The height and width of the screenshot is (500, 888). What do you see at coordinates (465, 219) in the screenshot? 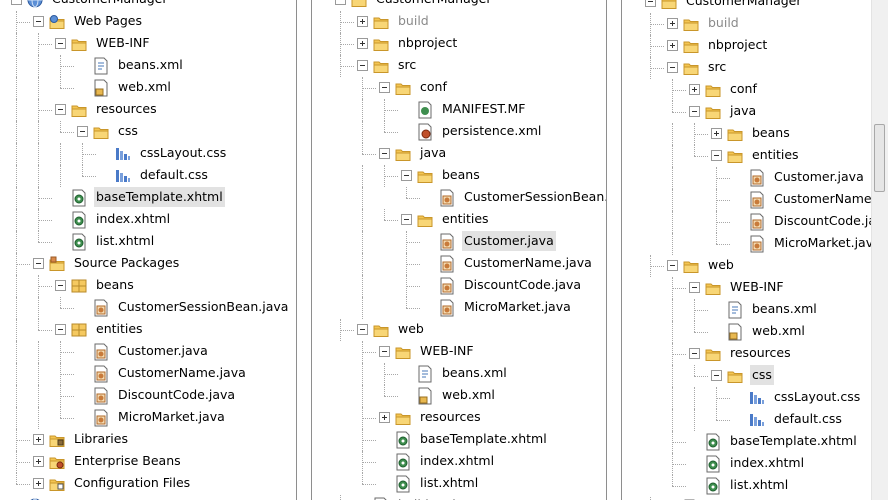
I see `tree-node-label: entities` at bounding box center [465, 219].